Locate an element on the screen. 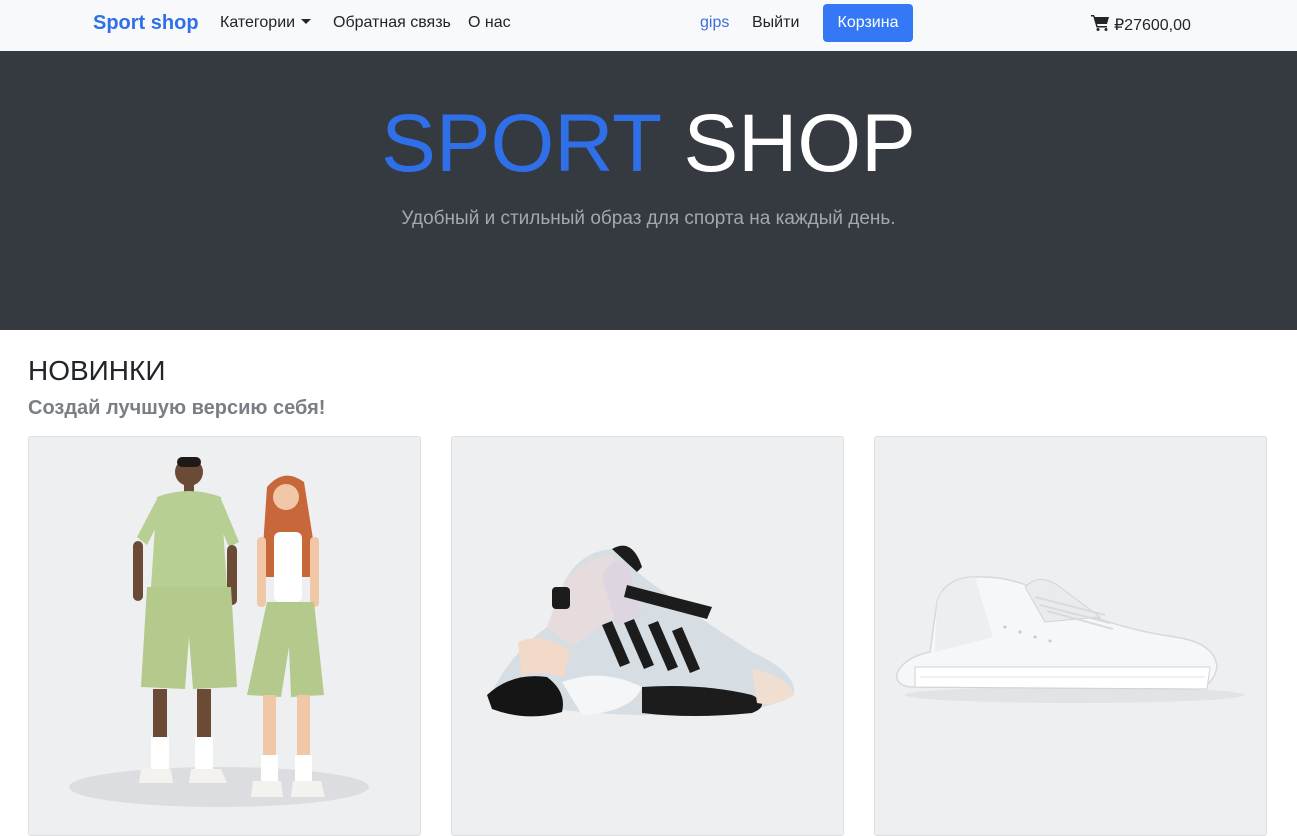 The image size is (1297, 836). hero-title-shop: SHOP is located at coordinates (799, 143).